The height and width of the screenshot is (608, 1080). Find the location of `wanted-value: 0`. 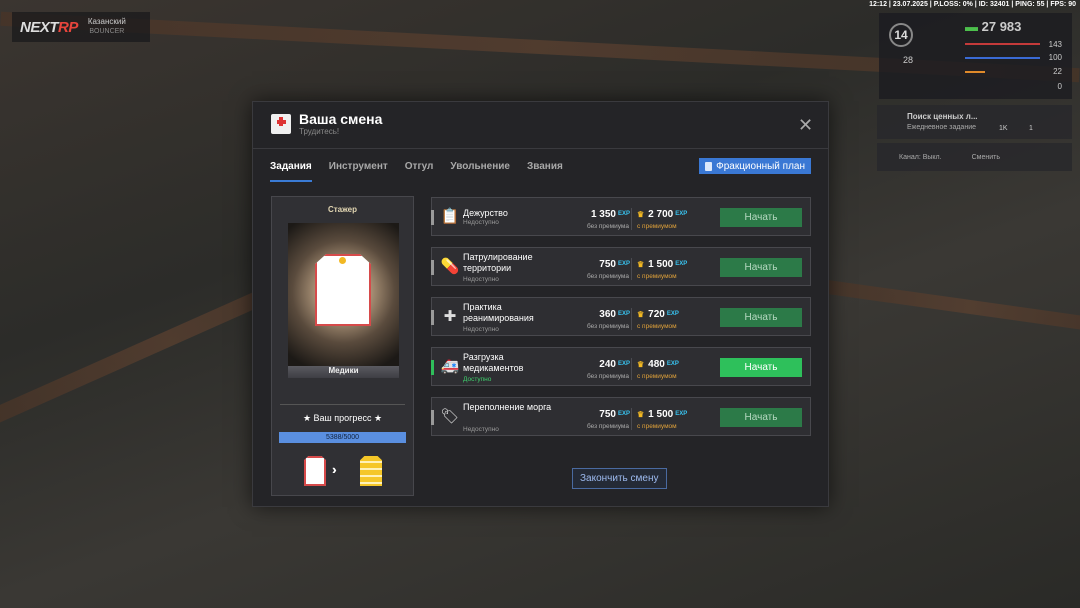

wanted-value: 0 is located at coordinates (1059, 86).